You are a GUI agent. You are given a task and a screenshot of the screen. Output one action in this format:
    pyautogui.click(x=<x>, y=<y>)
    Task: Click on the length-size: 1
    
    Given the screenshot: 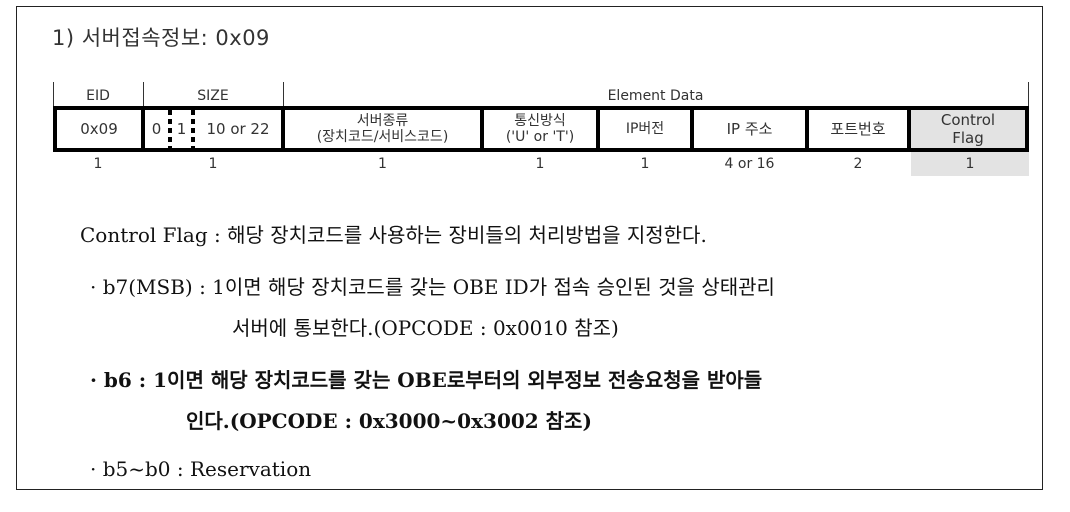 What is the action you would take?
    pyautogui.click(x=213, y=164)
    